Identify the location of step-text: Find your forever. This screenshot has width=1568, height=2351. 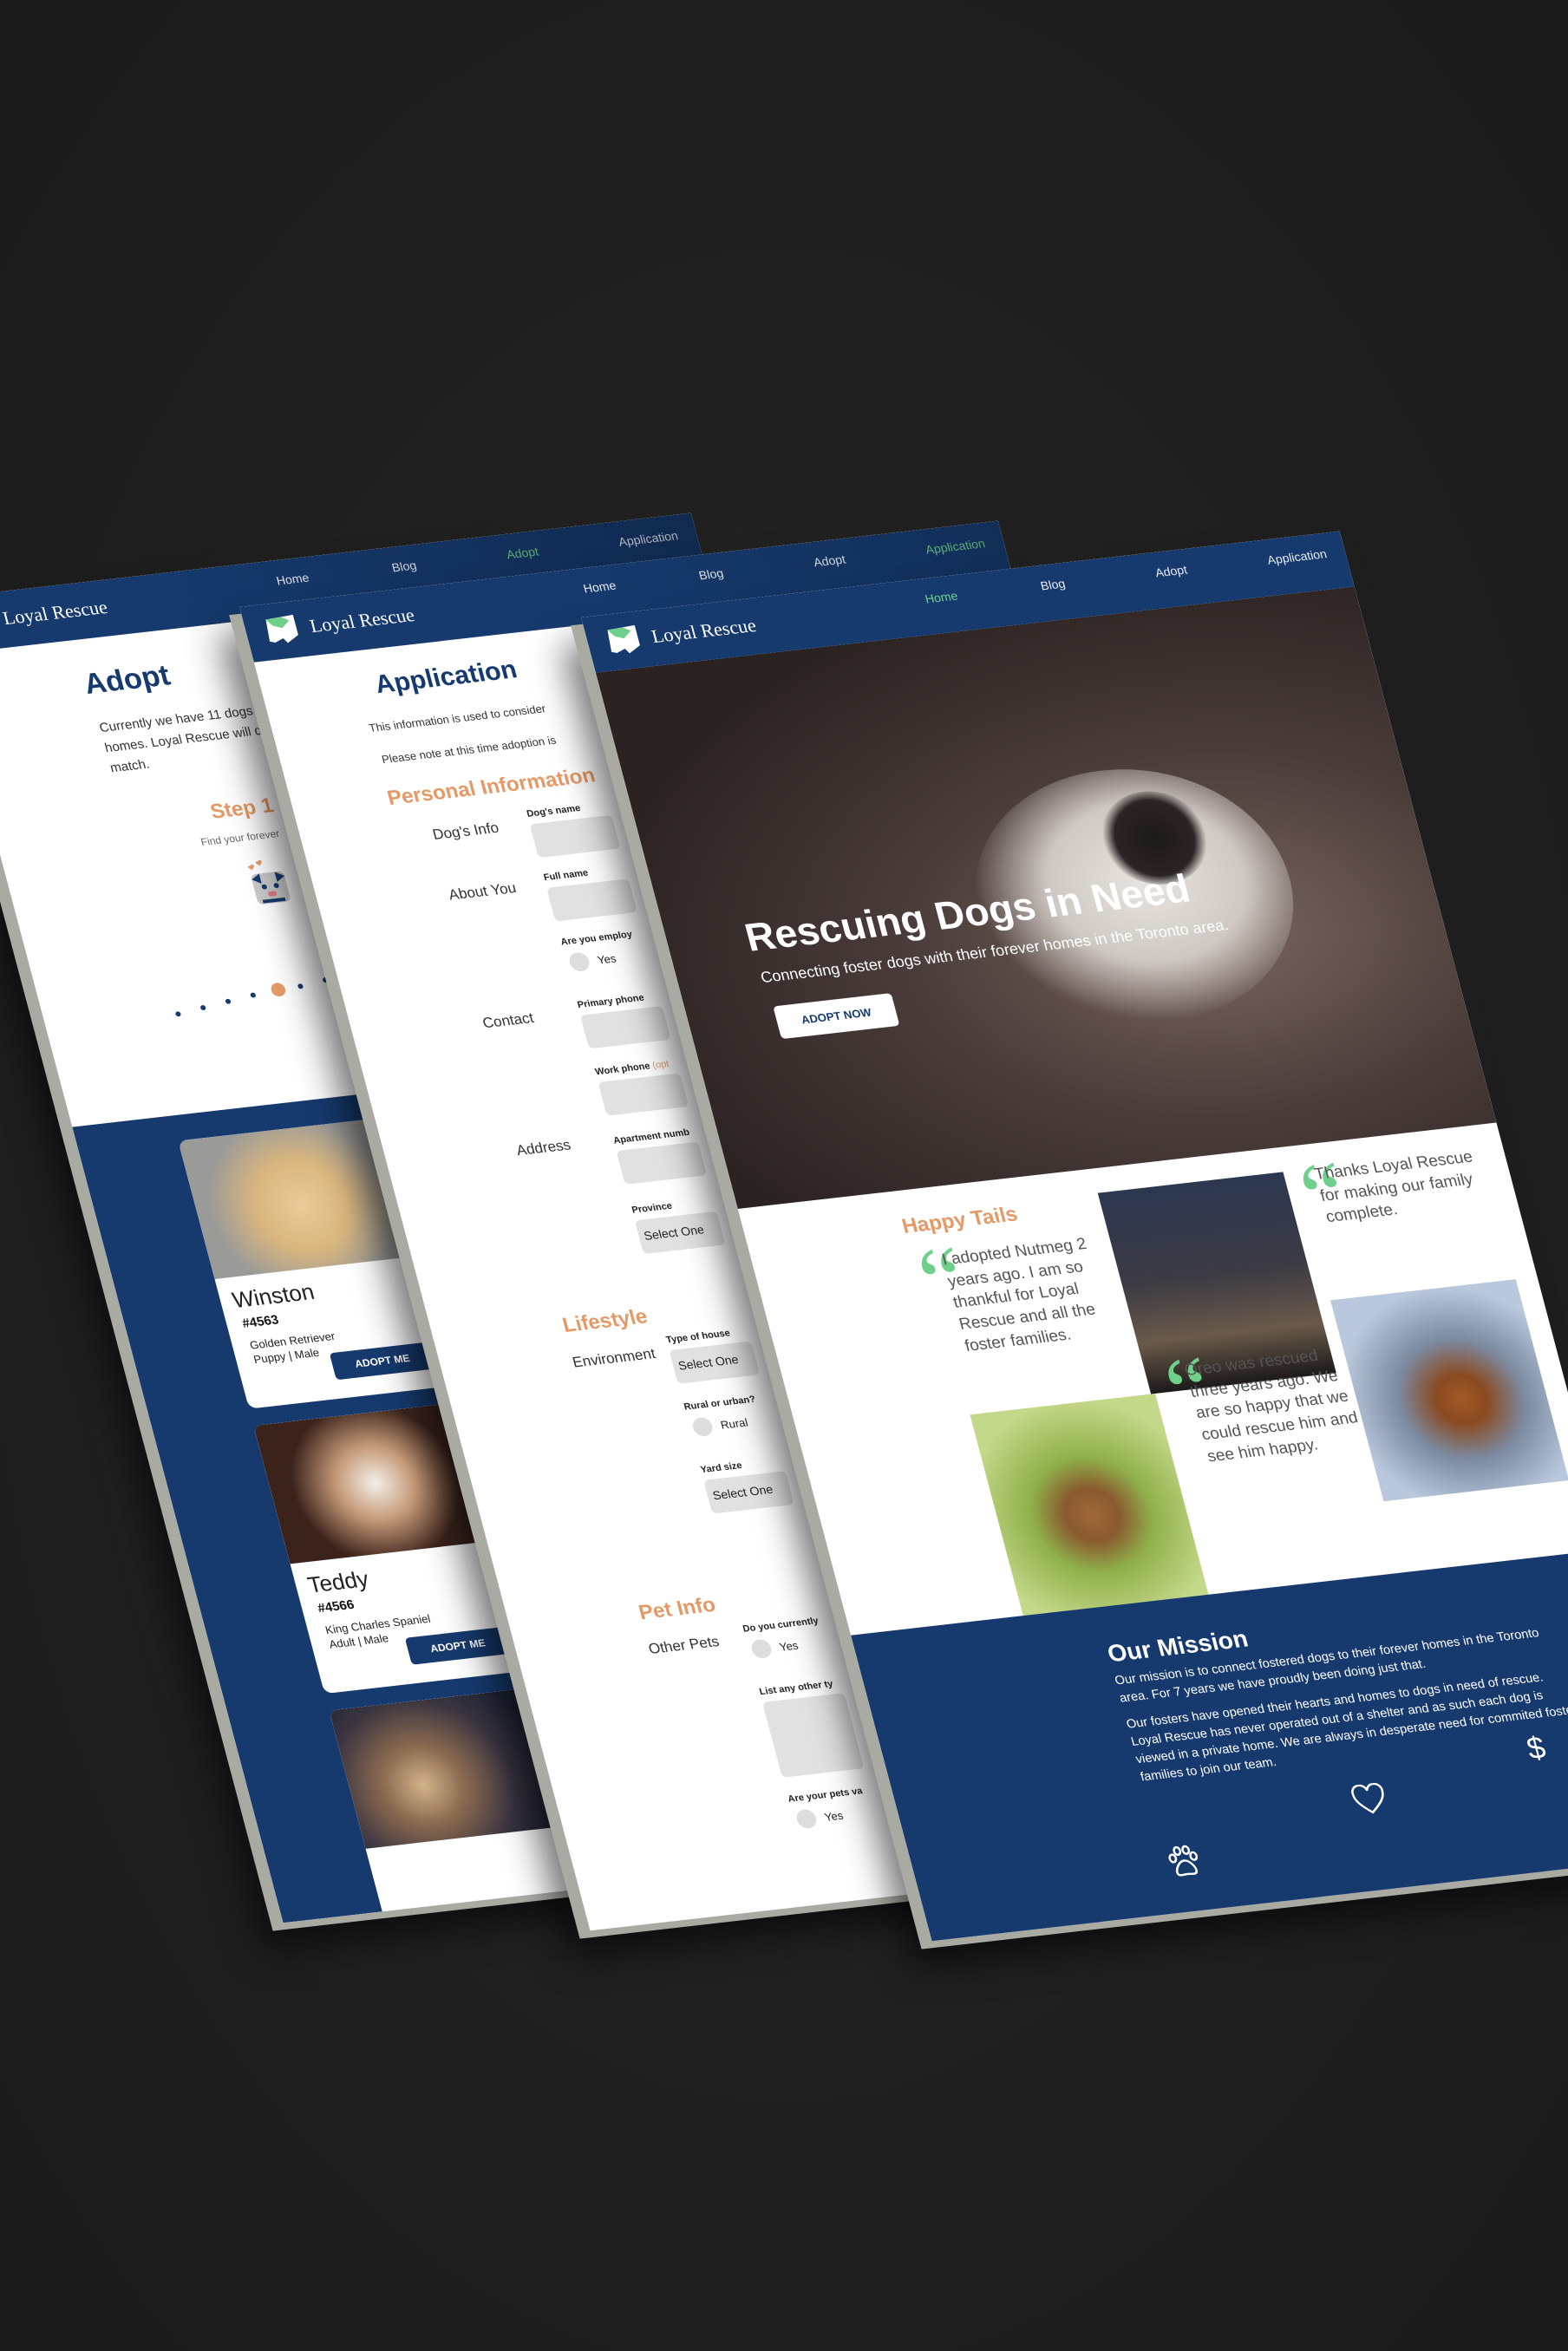
(240, 837).